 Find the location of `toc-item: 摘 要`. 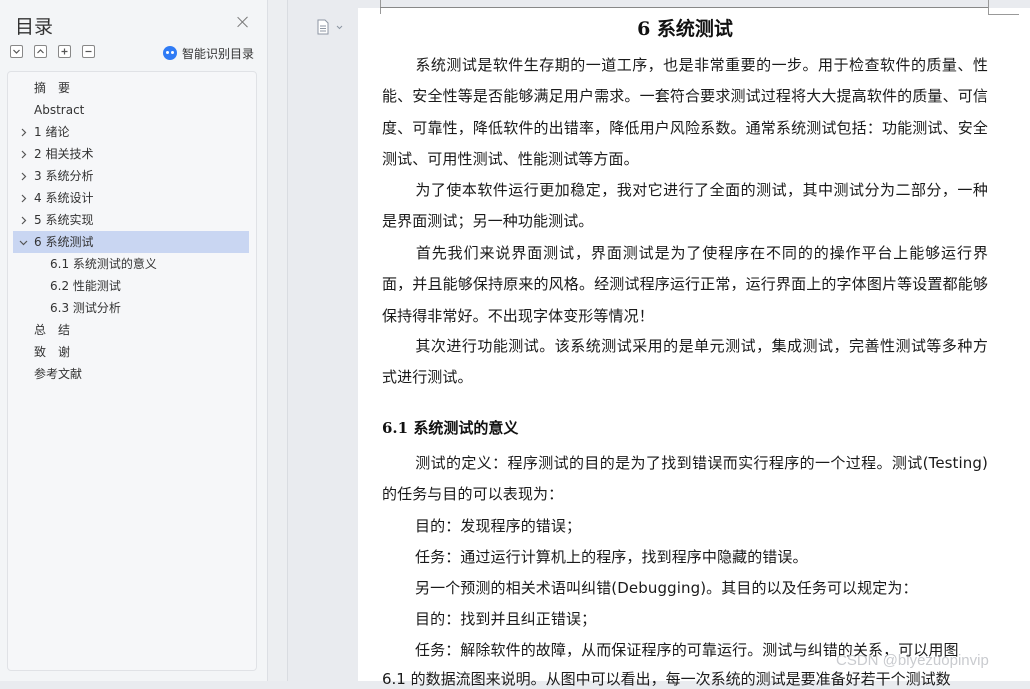

toc-item: 摘 要 is located at coordinates (128, 88).